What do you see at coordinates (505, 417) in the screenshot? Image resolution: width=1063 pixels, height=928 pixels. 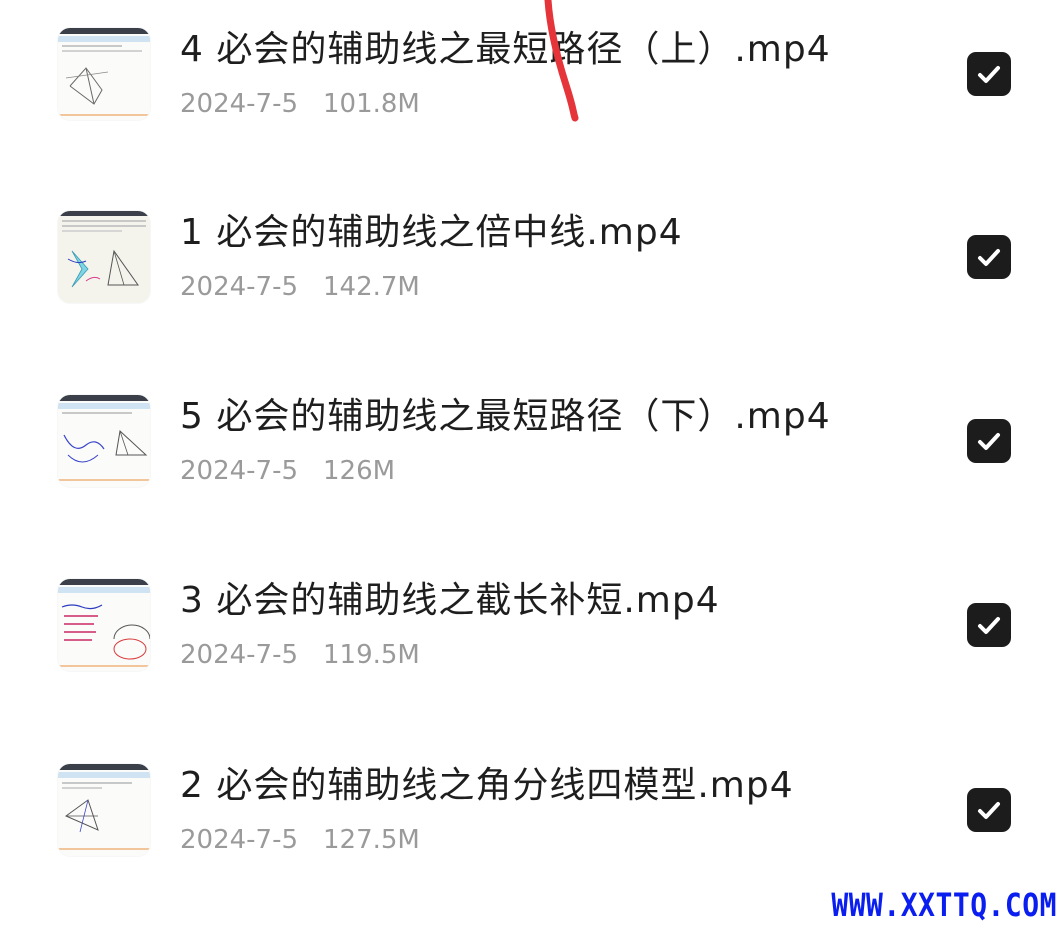 I see `file-name: 5 必会的辅助线之最短路径（下）.mp4` at bounding box center [505, 417].